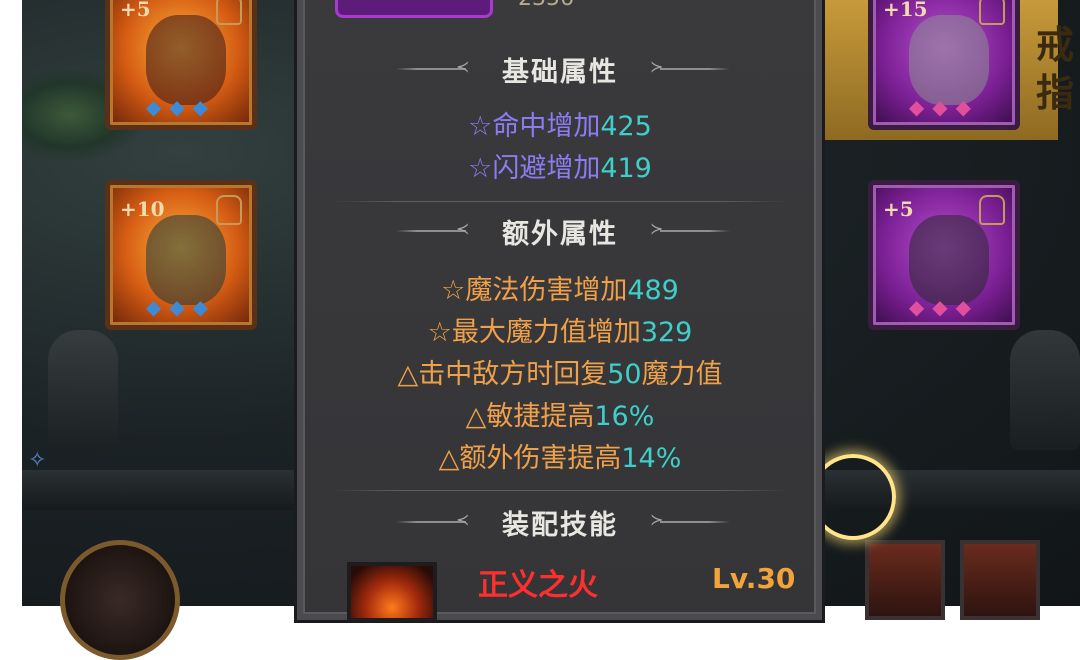  I want to click on banner-char-1: 戒, so click(1055, 45).